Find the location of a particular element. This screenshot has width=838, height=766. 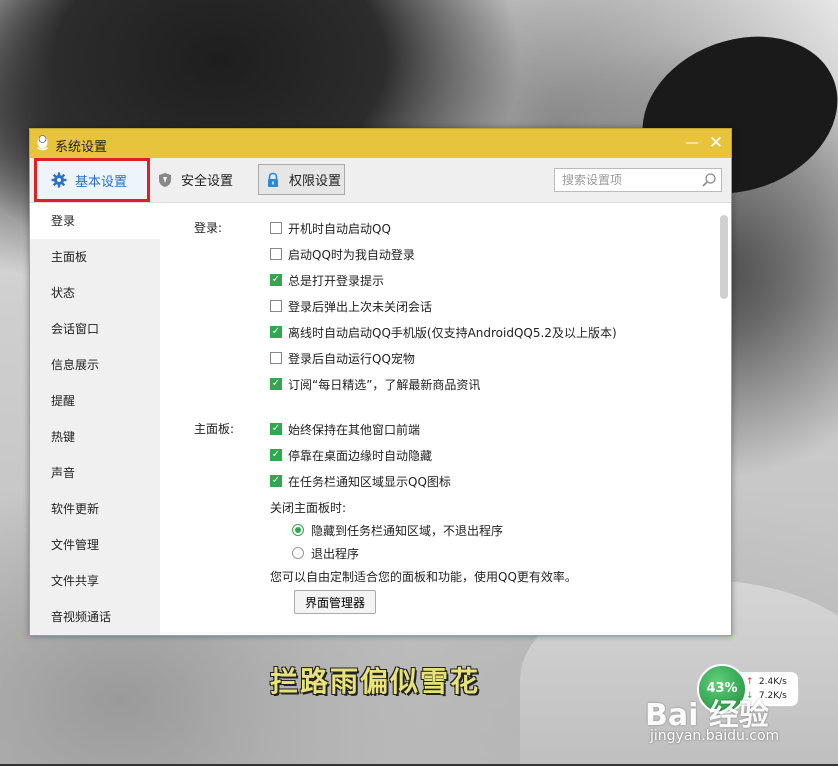

option-offline-mobile-qq: ✓ 离线时自动启动QQ手机版(仅支持AndroidQQ5.2及以上版本) is located at coordinates (443, 332).